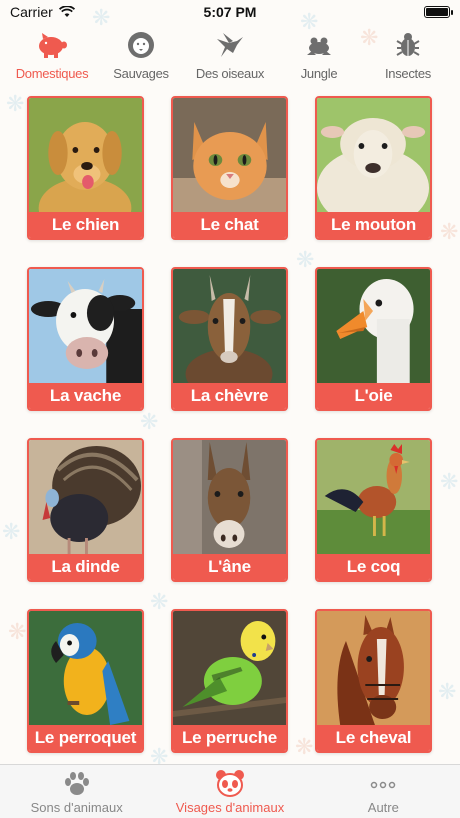 This screenshot has width=460, height=818. Describe the element at coordinates (373, 567) in the screenshot. I see `animal-label: Le coq` at that location.